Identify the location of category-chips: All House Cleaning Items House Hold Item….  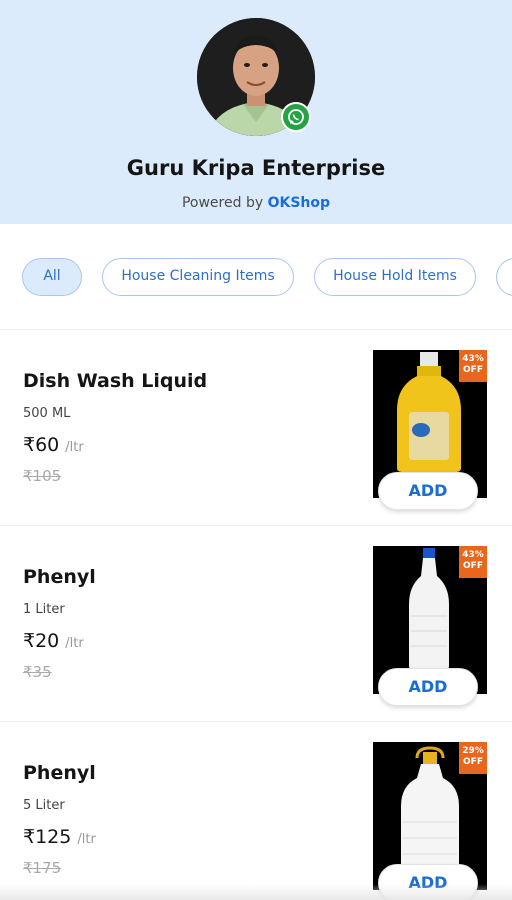
(256, 277).